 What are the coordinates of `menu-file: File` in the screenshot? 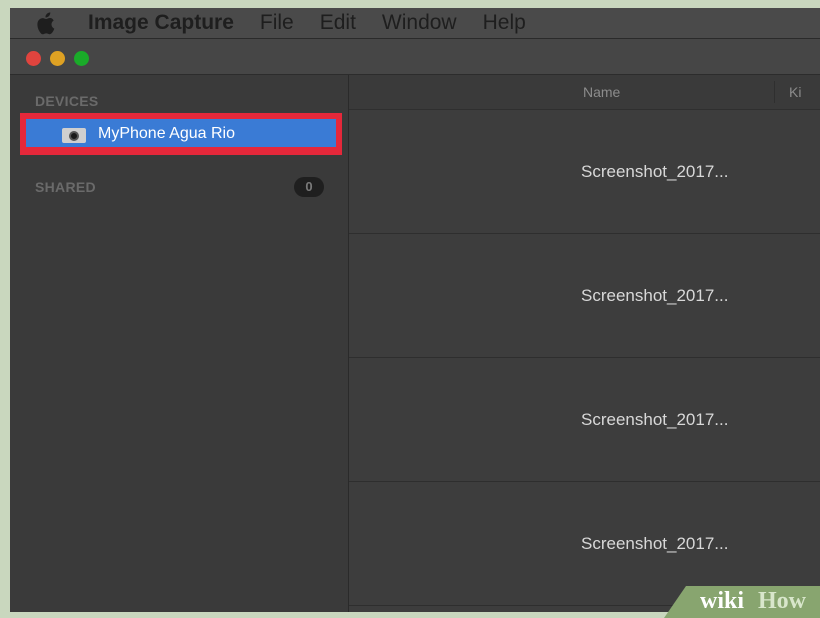 It's located at (277, 23).